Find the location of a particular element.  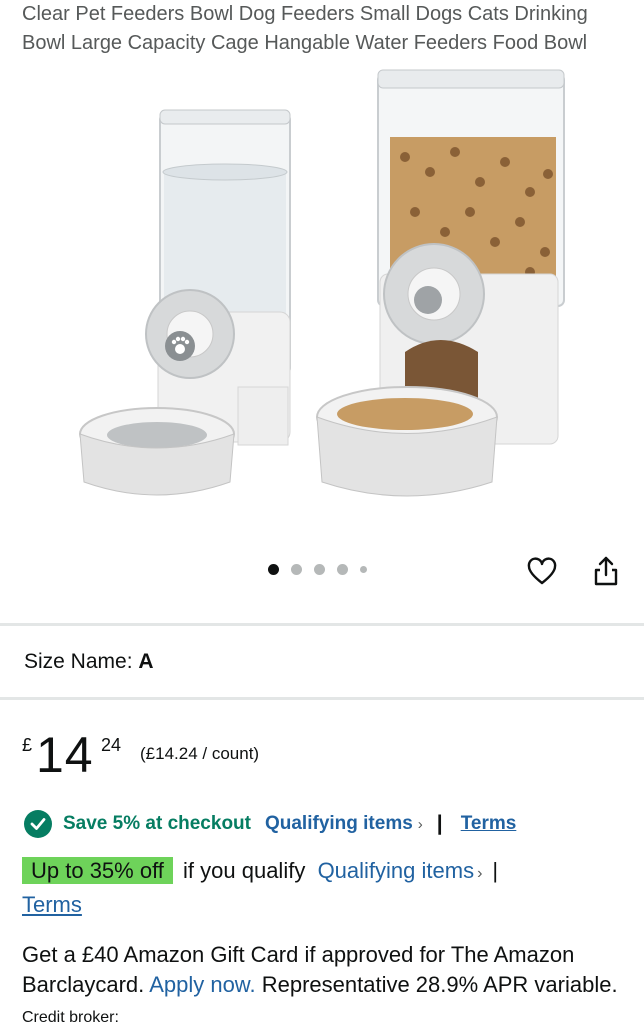

heart-icon is located at coordinates (542, 571).